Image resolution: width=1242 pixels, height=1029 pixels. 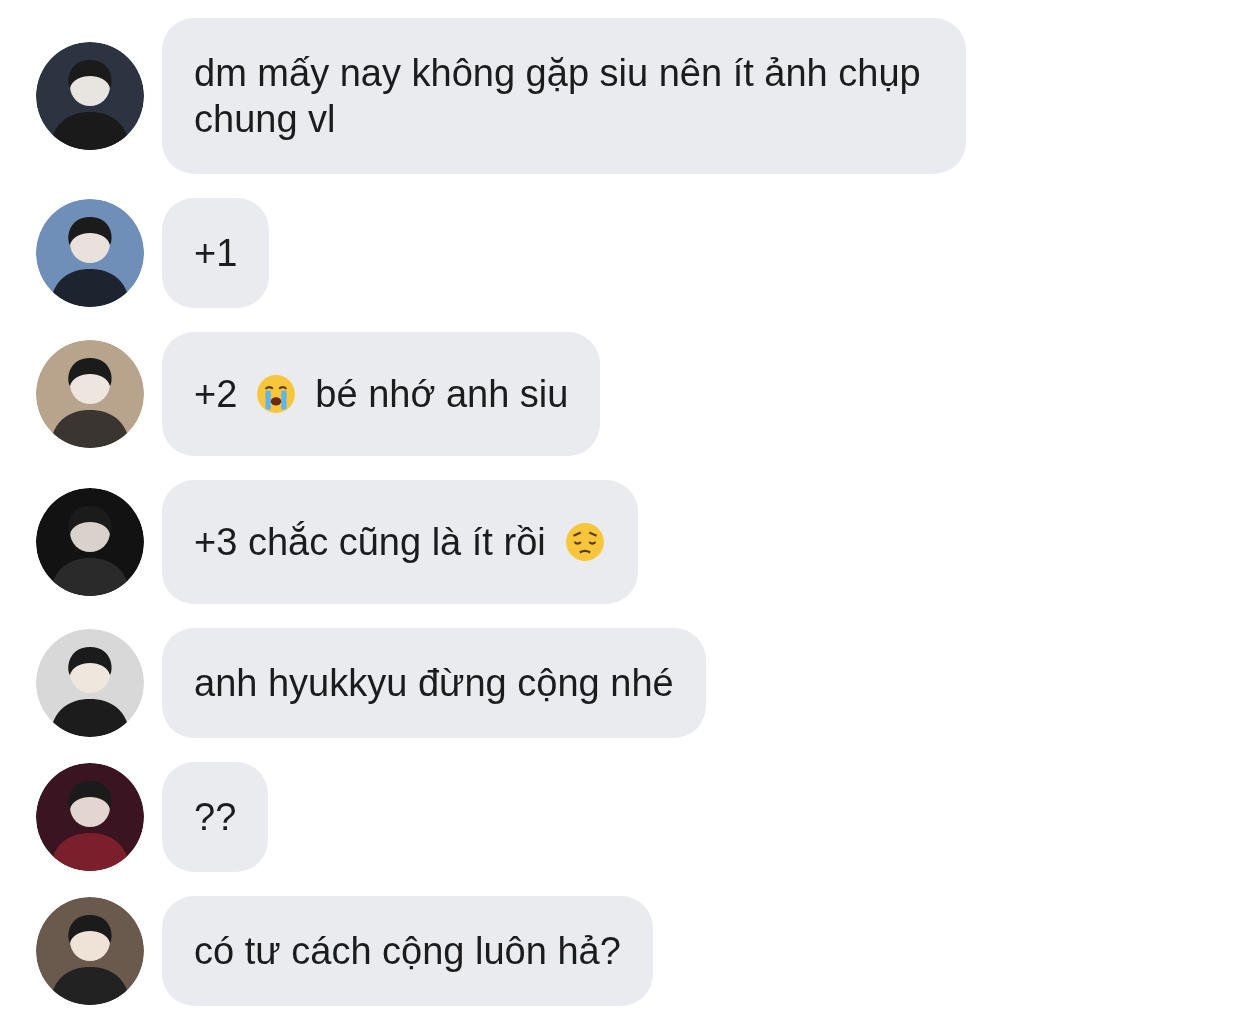 What do you see at coordinates (276, 394) in the screenshot?
I see `crying-face-icon` at bounding box center [276, 394].